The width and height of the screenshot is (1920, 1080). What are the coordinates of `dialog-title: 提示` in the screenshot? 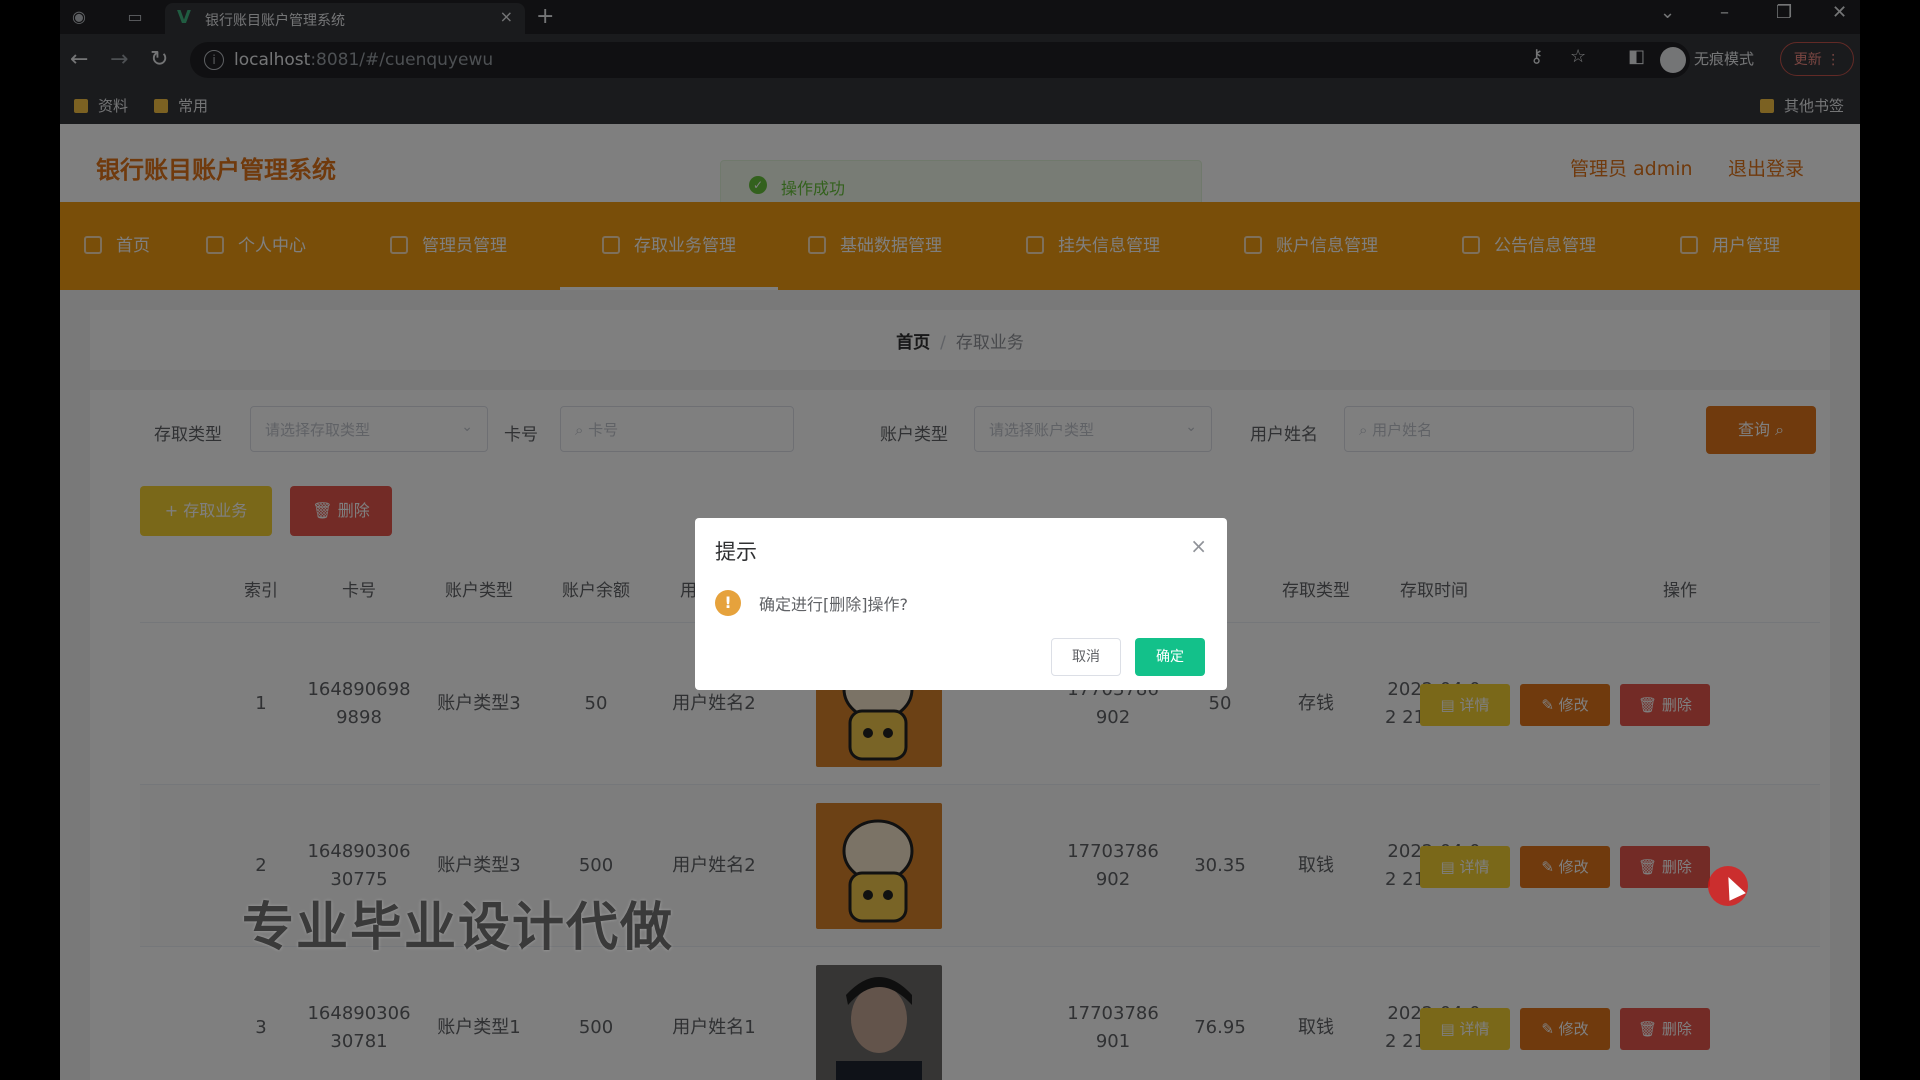 It's located at (736, 552).